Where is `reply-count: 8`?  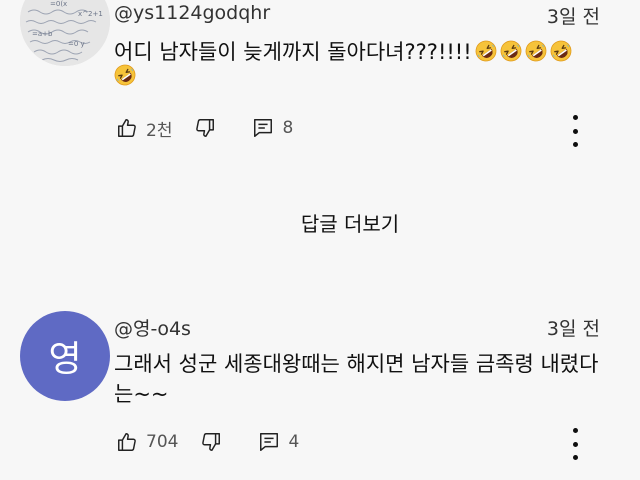
reply-count: 8 is located at coordinates (288, 128).